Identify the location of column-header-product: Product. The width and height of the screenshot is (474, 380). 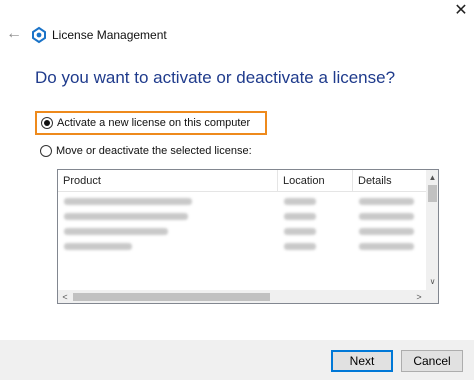
(168, 181).